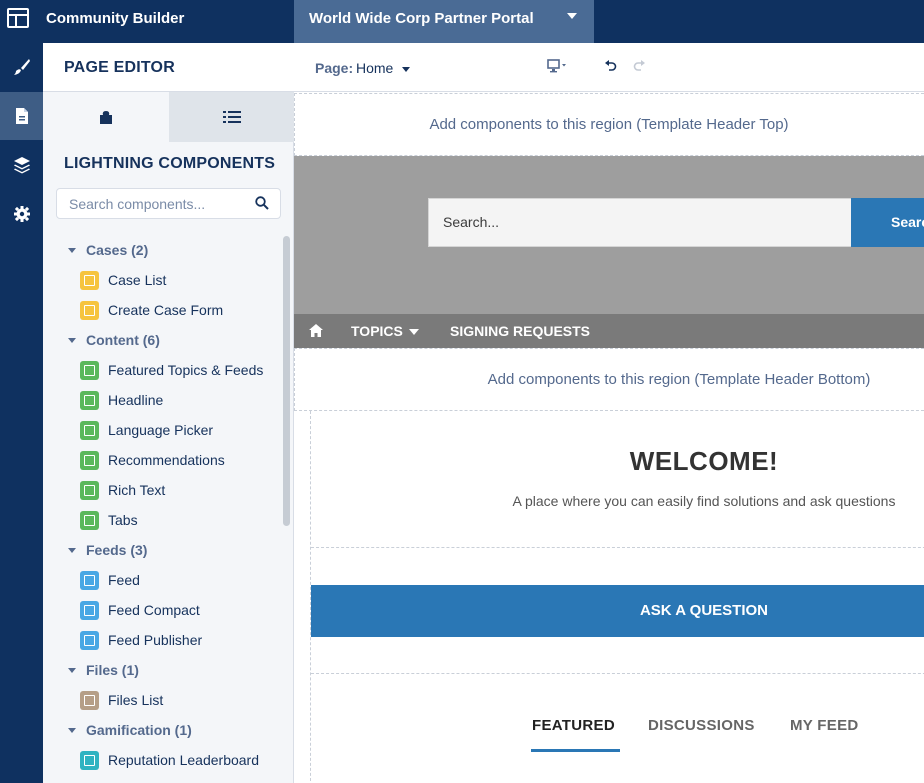 This screenshot has width=924, height=783. What do you see at coordinates (155, 640) in the screenshot?
I see `component-label: Feed Publisher` at bounding box center [155, 640].